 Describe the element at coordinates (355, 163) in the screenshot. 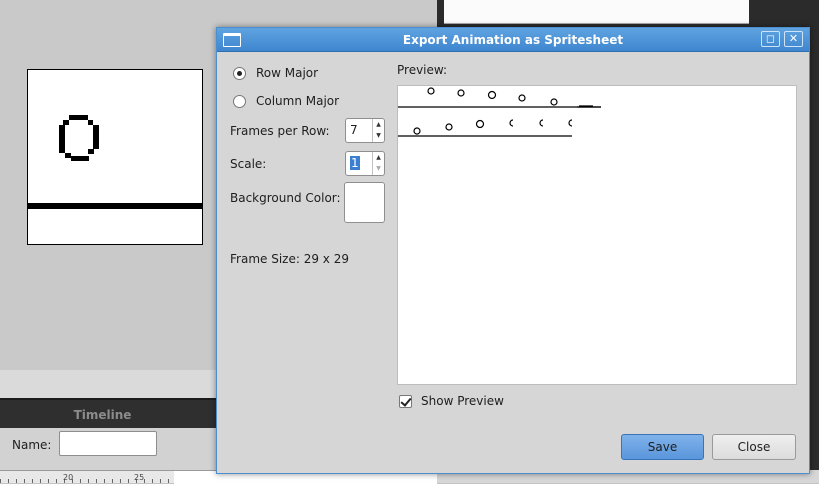

I see `scale-value: 1` at that location.